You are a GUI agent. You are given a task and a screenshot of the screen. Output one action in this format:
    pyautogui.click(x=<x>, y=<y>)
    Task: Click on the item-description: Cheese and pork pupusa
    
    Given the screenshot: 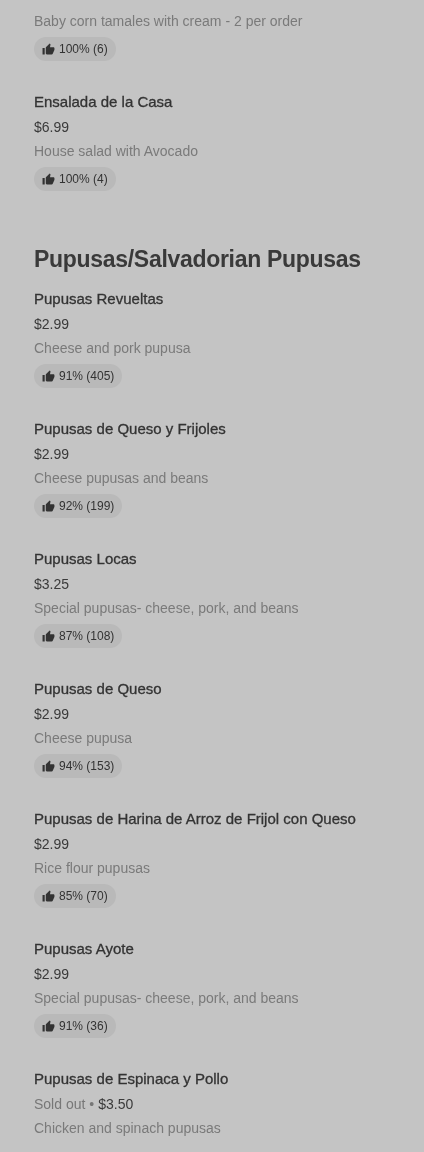 What is the action you would take?
    pyautogui.click(x=113, y=348)
    